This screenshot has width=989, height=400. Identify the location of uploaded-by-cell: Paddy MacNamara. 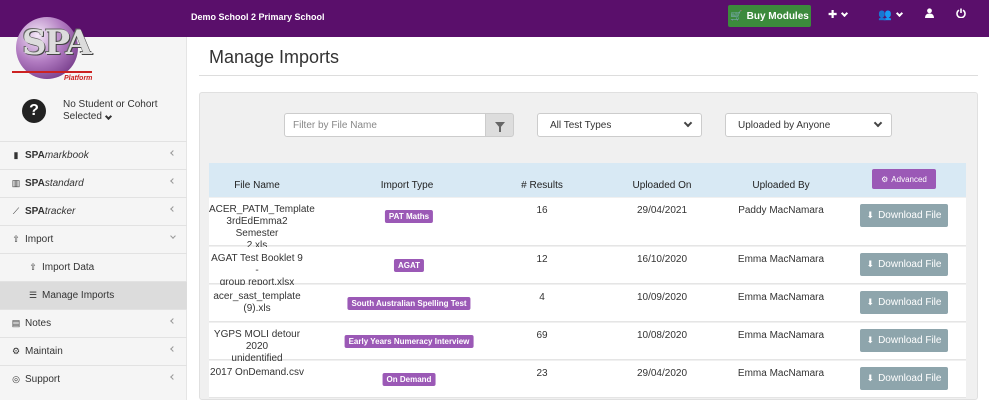
(781, 210).